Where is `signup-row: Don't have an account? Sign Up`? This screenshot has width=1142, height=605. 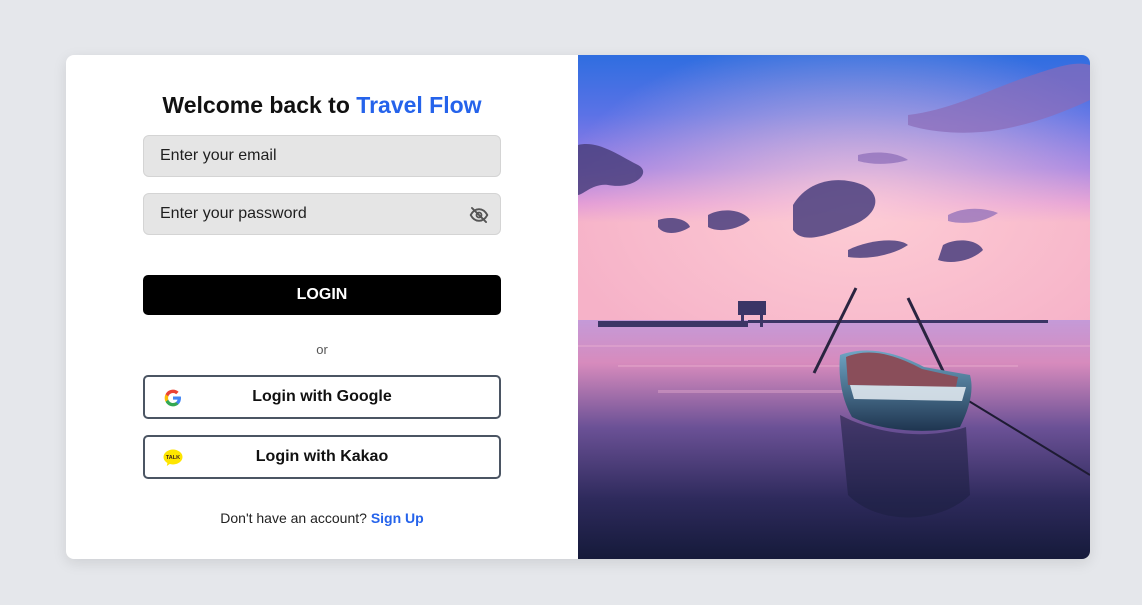
signup-row: Don't have an account? Sign Up is located at coordinates (322, 518).